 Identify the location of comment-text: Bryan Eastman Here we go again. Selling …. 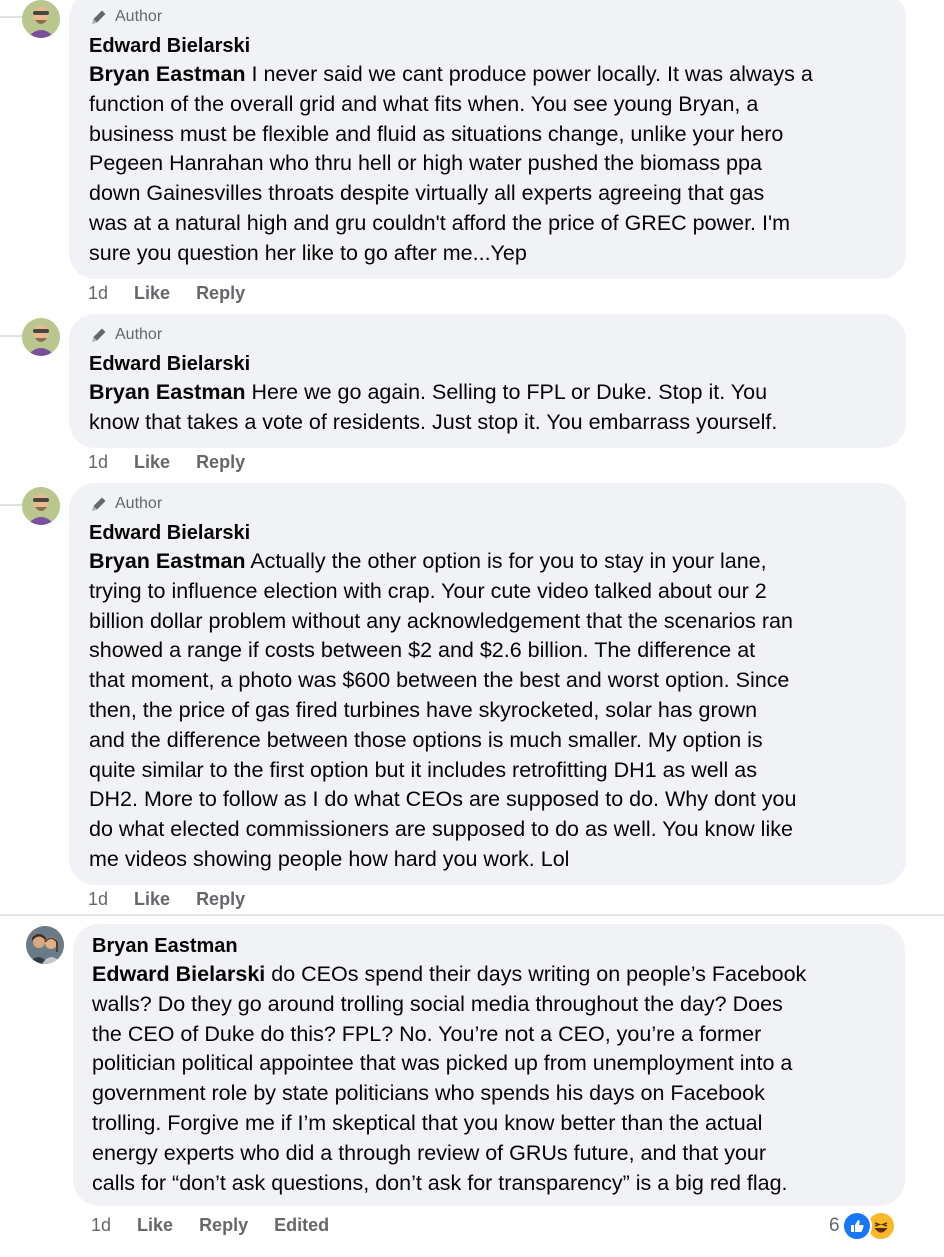
(433, 407).